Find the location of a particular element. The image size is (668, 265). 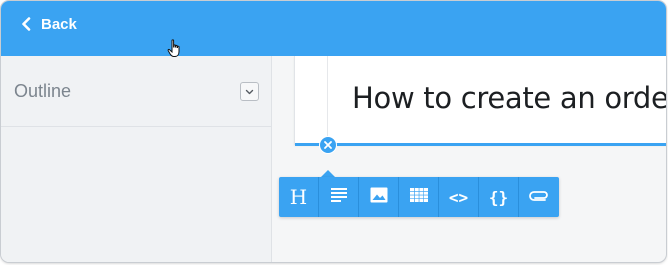

attachment-button is located at coordinates (539, 197).